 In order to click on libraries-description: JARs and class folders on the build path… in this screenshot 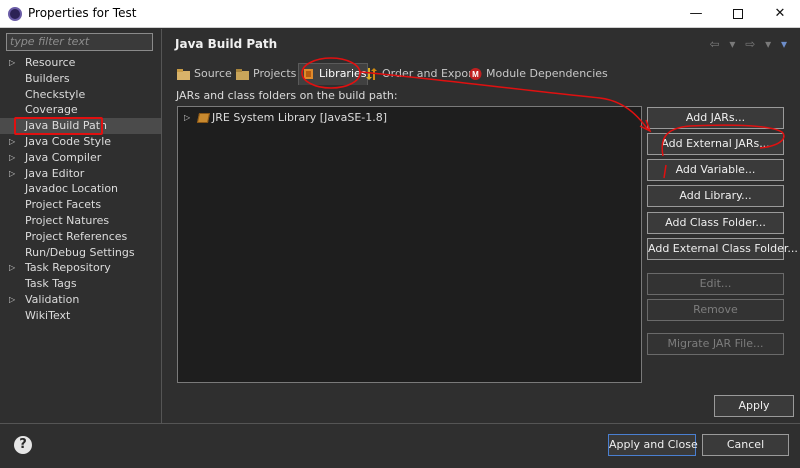, I will do `click(287, 95)`.